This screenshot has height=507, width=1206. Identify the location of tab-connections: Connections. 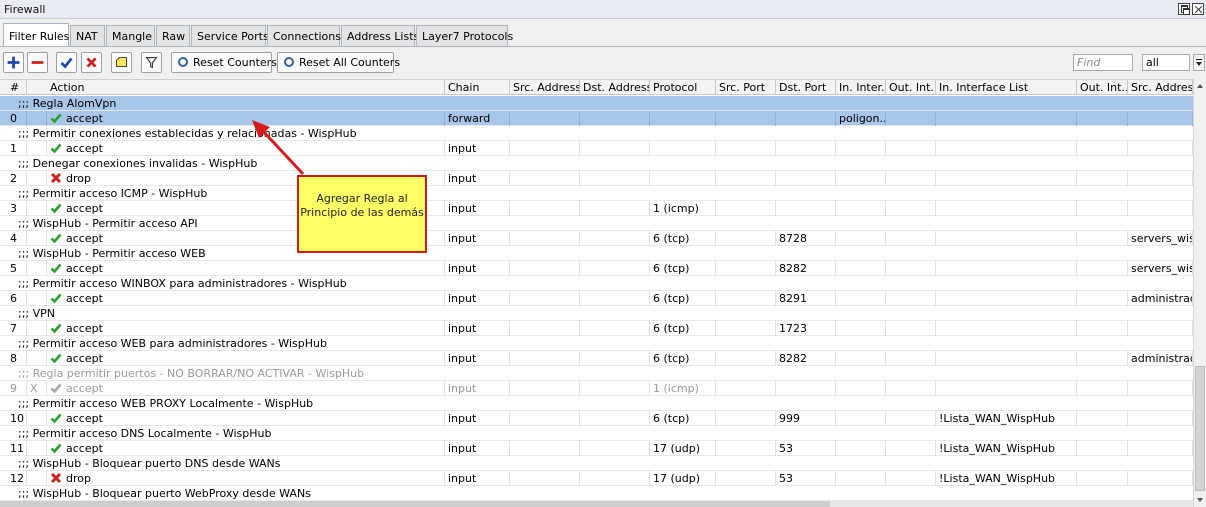
(304, 36).